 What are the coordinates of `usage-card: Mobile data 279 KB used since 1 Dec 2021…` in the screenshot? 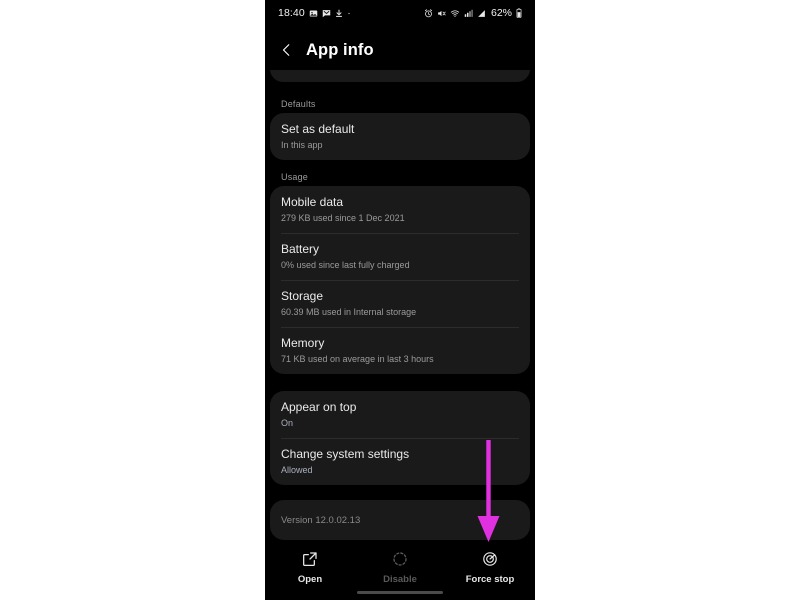 It's located at (400, 280).